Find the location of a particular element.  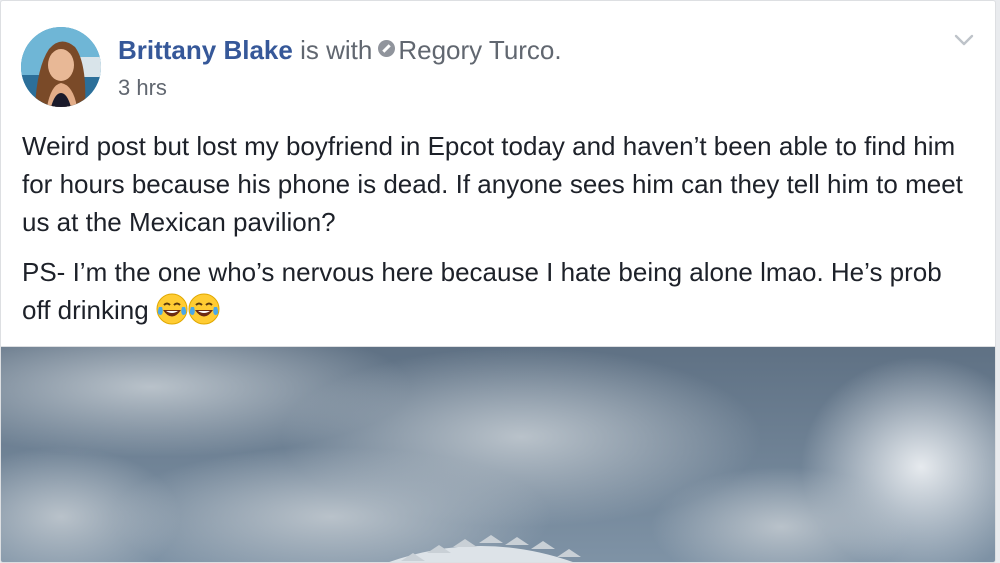

with-text: is with is located at coordinates (336, 50).